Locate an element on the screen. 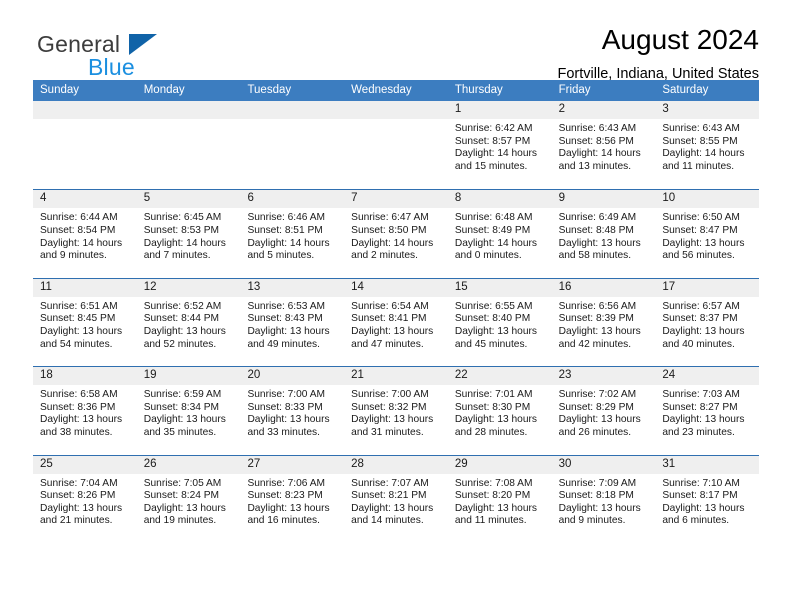 This screenshot has height=612, width=792. sunrise-time: Sunrise: 6:42 AM is located at coordinates (493, 128).